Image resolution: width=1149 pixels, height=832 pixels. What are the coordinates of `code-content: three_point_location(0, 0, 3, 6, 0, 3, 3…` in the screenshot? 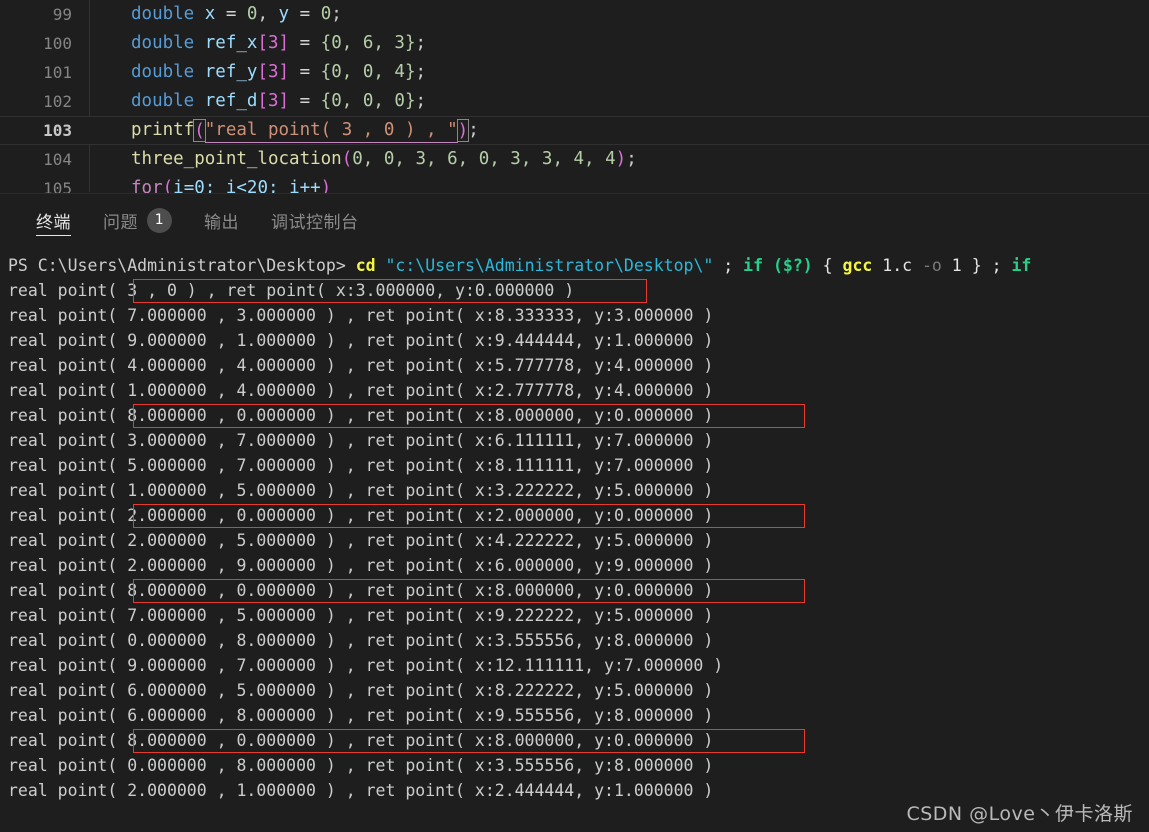 It's located at (384, 159).